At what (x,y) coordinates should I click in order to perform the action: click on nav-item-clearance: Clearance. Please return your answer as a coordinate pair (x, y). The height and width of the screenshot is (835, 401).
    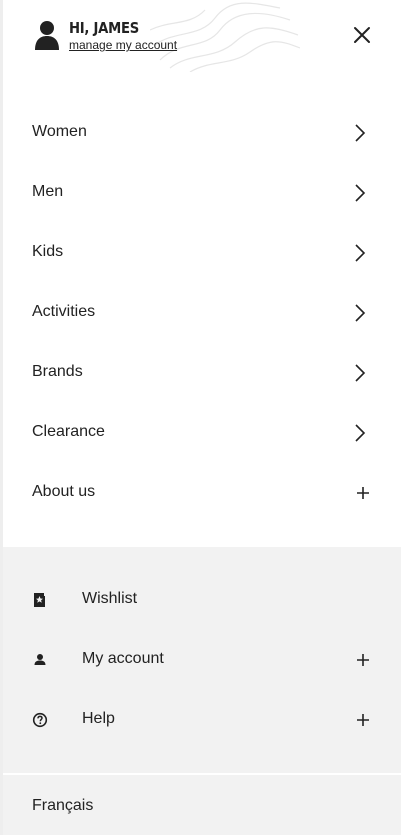
    Looking at the image, I should click on (200, 433).